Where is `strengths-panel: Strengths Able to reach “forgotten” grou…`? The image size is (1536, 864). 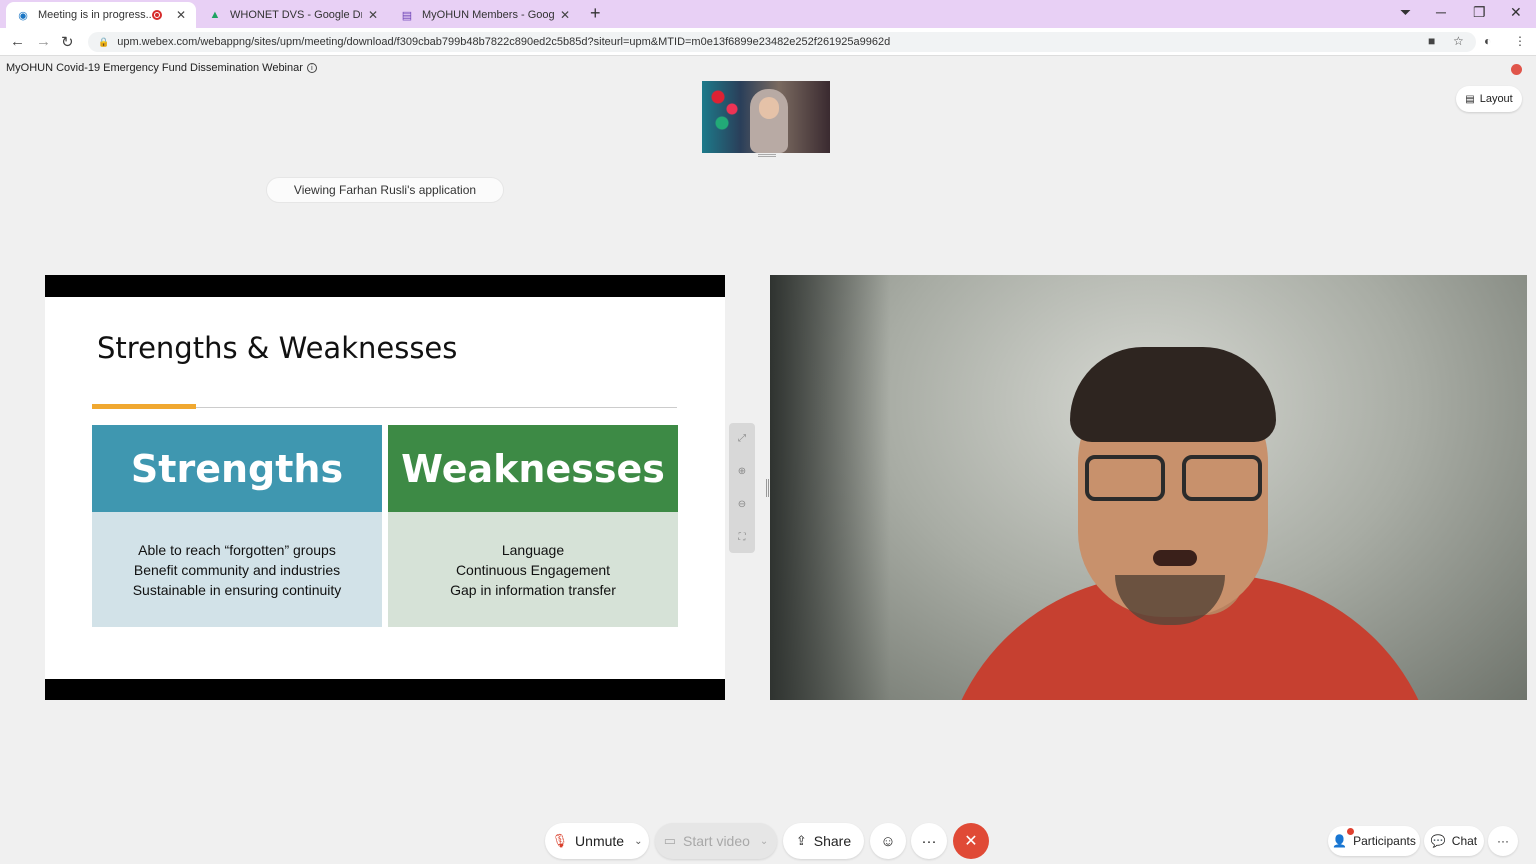 strengths-panel: Strengths Able to reach “forgotten” grou… is located at coordinates (237, 526).